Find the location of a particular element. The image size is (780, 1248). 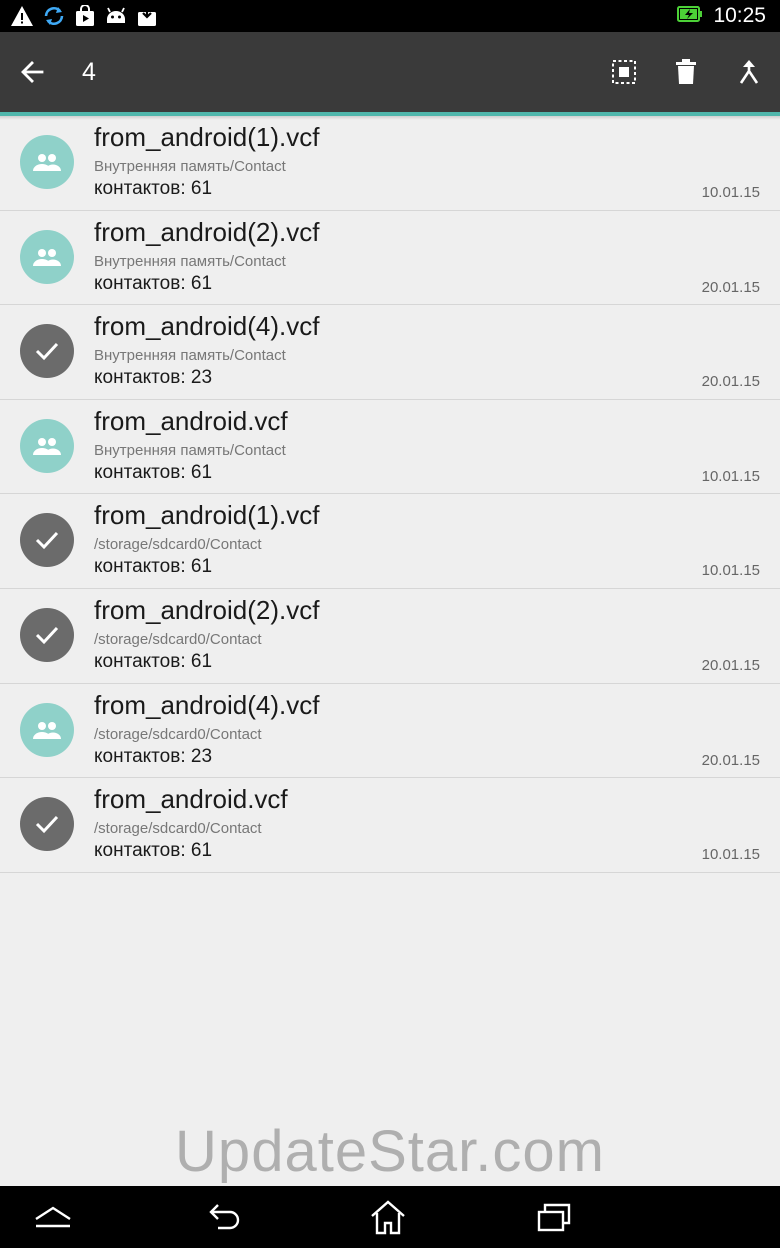

recent-apps-button is located at coordinates (554, 1217).